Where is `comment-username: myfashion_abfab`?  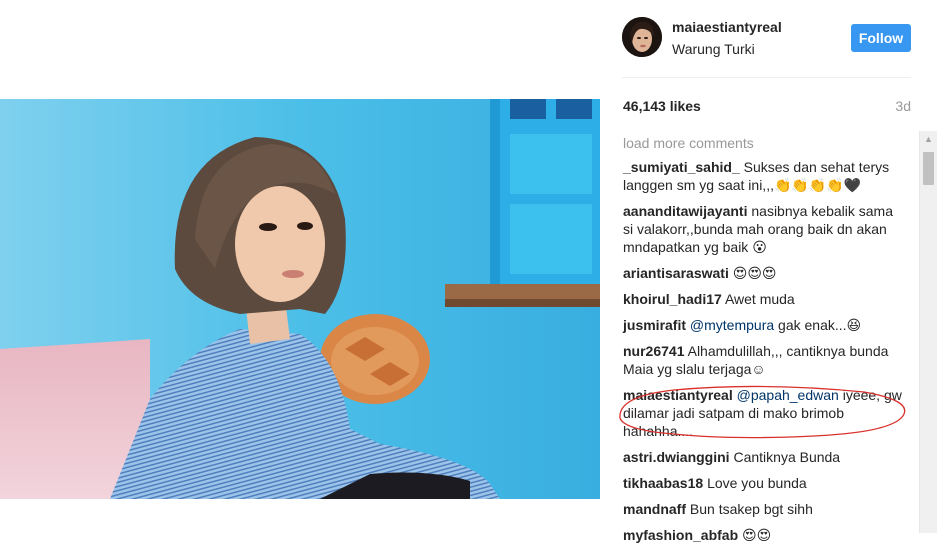 comment-username: myfashion_abfab is located at coordinates (680, 535).